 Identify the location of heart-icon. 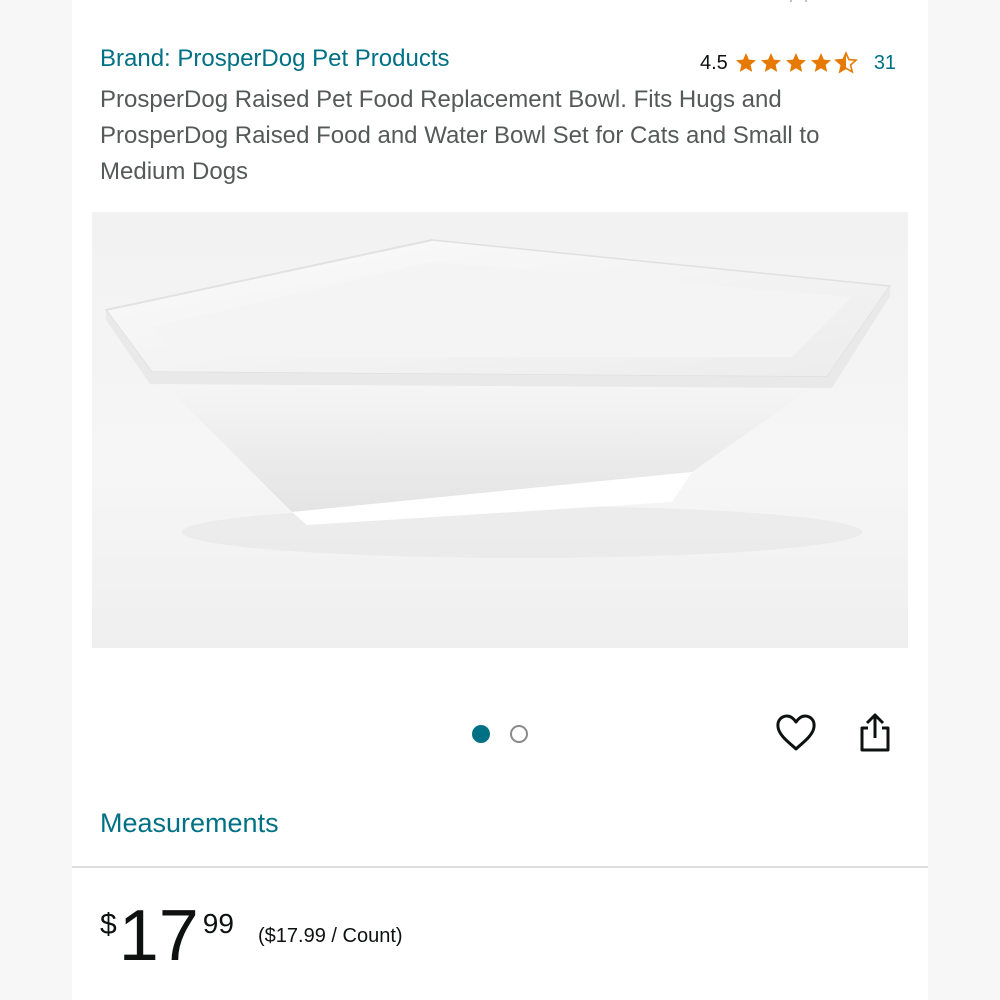
(796, 732).